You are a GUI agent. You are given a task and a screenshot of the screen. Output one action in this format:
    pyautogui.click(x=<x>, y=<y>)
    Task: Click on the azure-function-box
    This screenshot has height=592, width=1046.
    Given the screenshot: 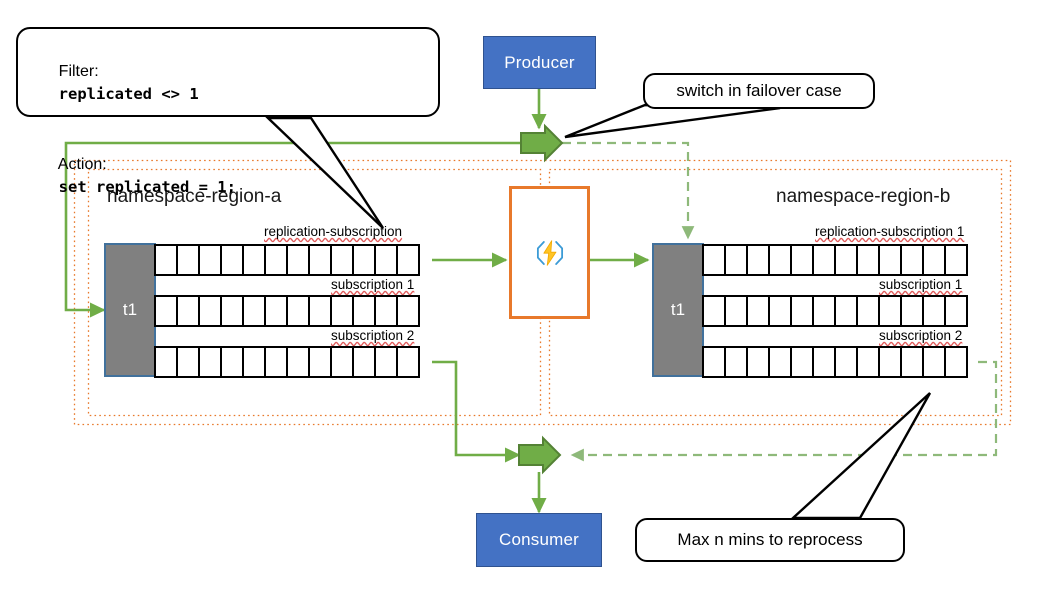 What is the action you would take?
    pyautogui.click(x=549, y=252)
    